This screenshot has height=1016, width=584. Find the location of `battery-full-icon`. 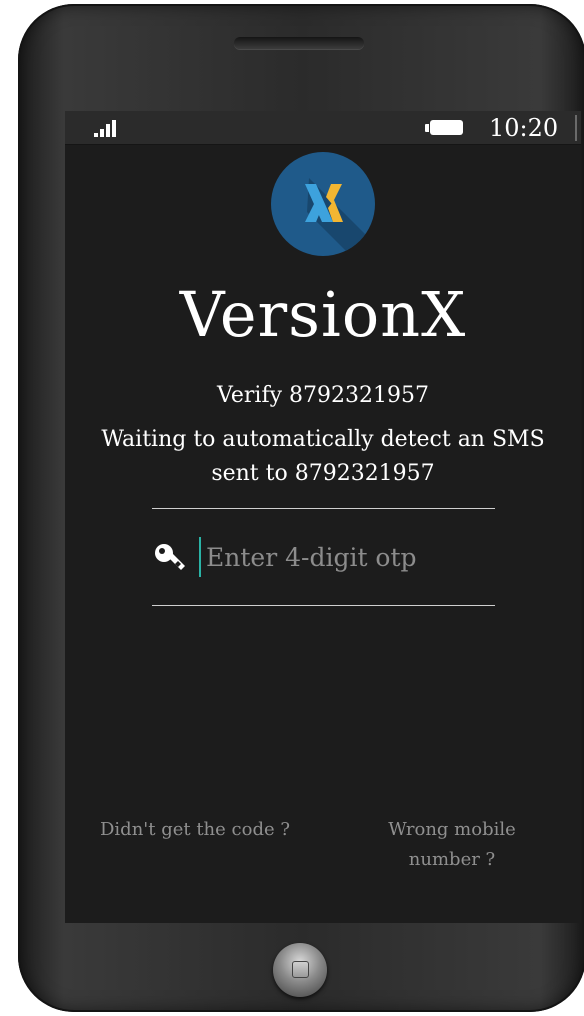

battery-full-icon is located at coordinates (444, 127).